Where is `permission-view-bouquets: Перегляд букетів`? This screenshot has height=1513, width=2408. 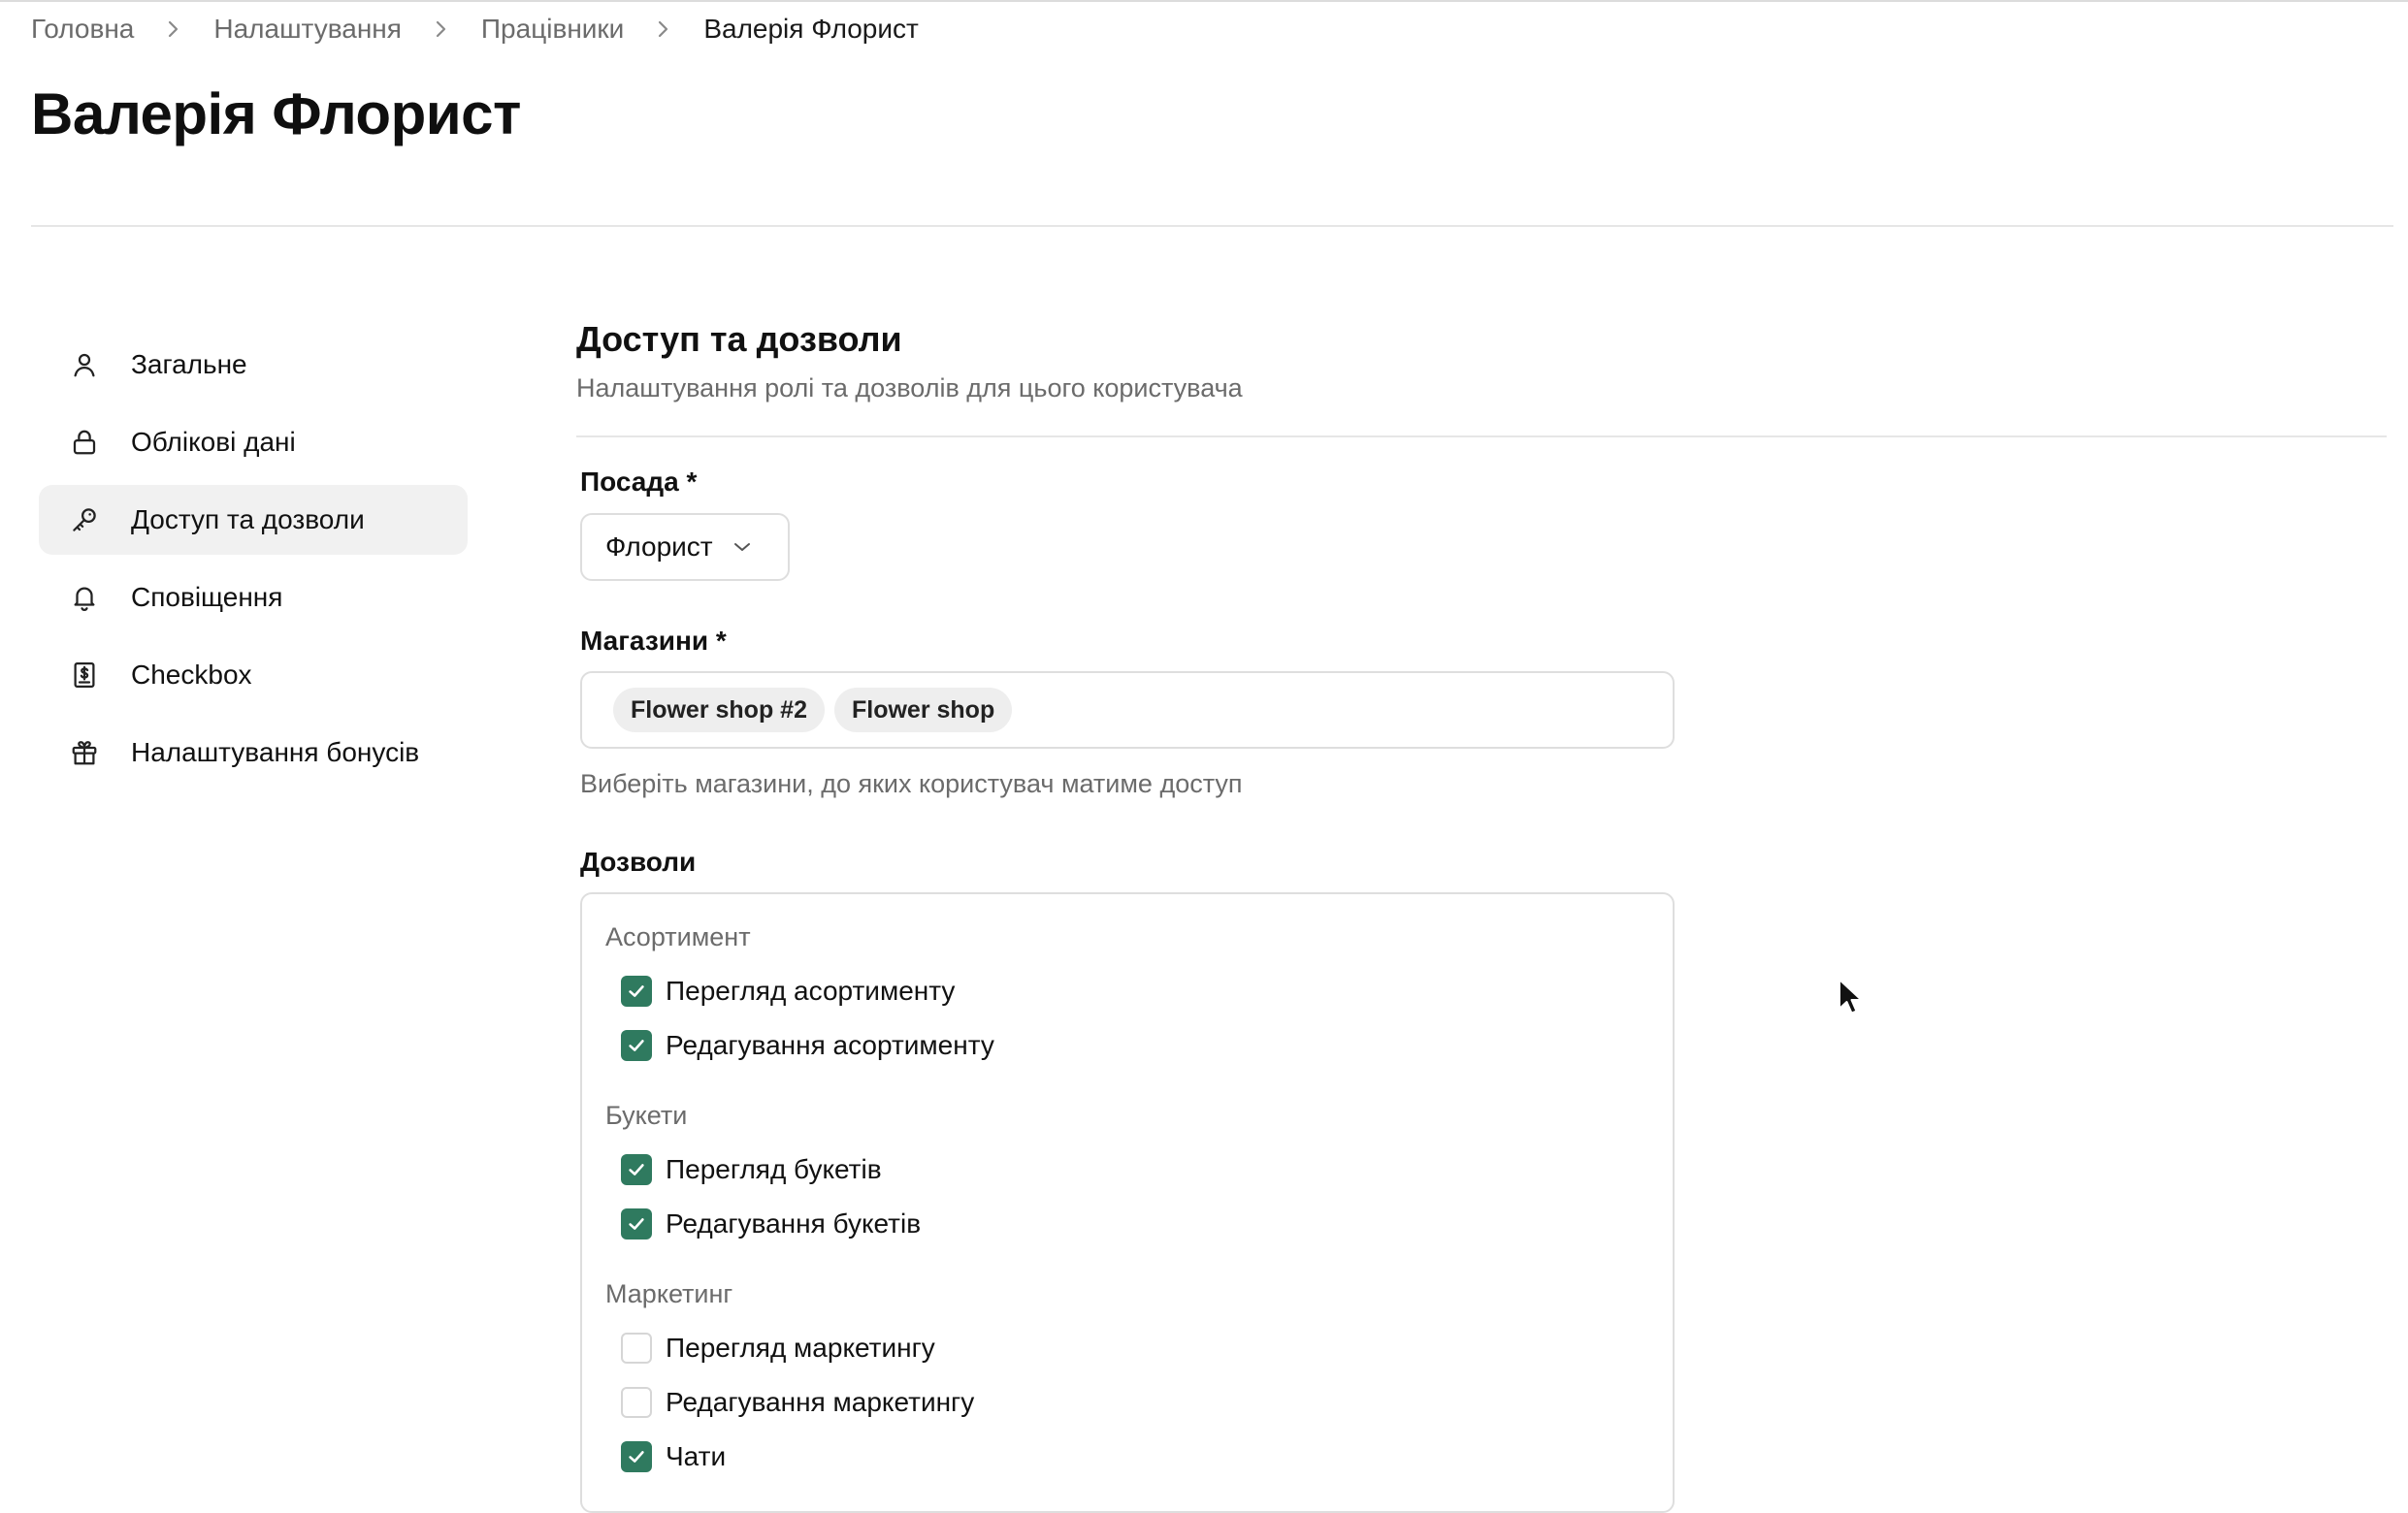 permission-view-bouquets: Перегляд букетів is located at coordinates (751, 1169).